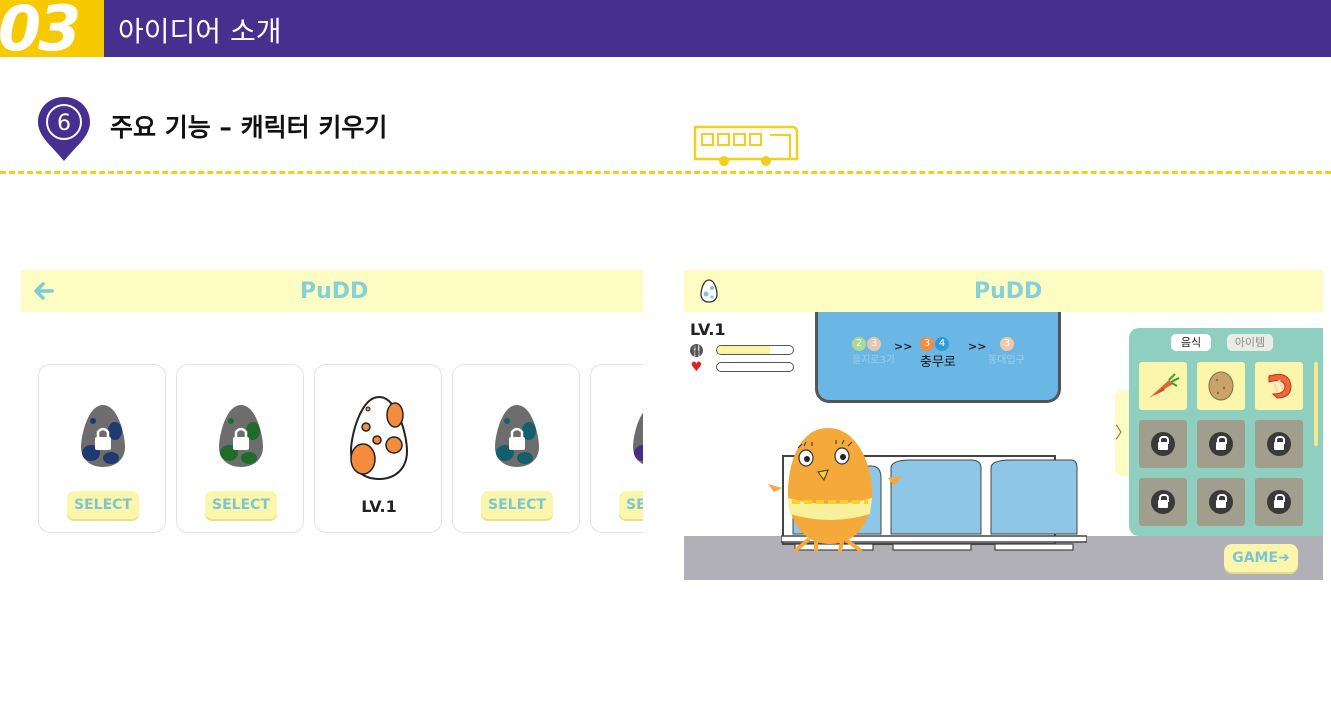 The height and width of the screenshot is (720, 1331). I want to click on egg-card-list: SELECT SELECT LV.1 SELECT SE, so click(332, 455).